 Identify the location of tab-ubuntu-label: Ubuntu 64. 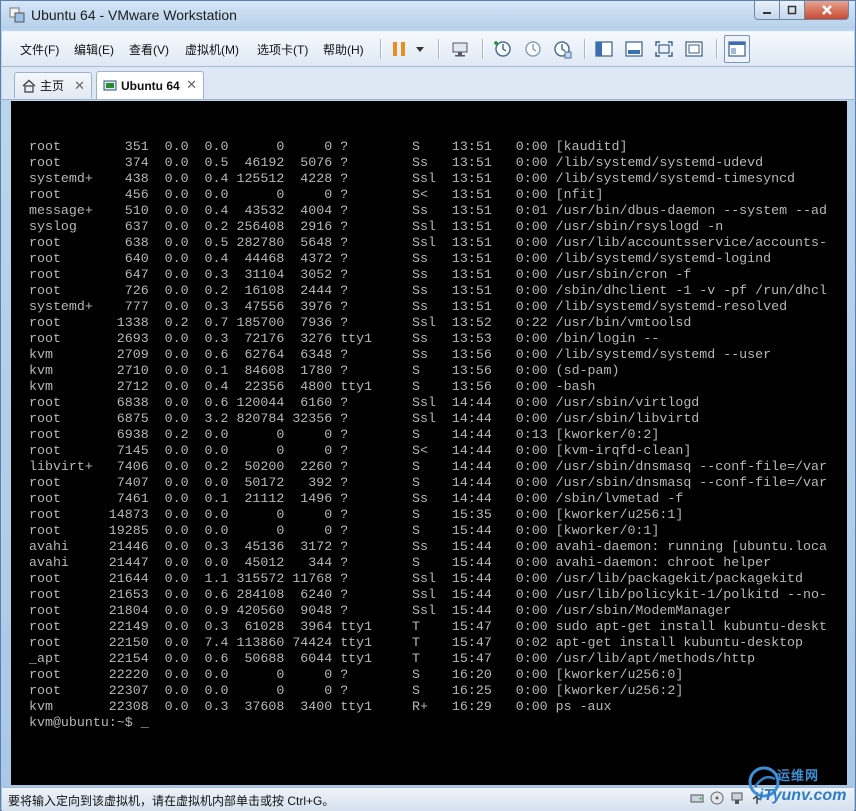
(150, 85).